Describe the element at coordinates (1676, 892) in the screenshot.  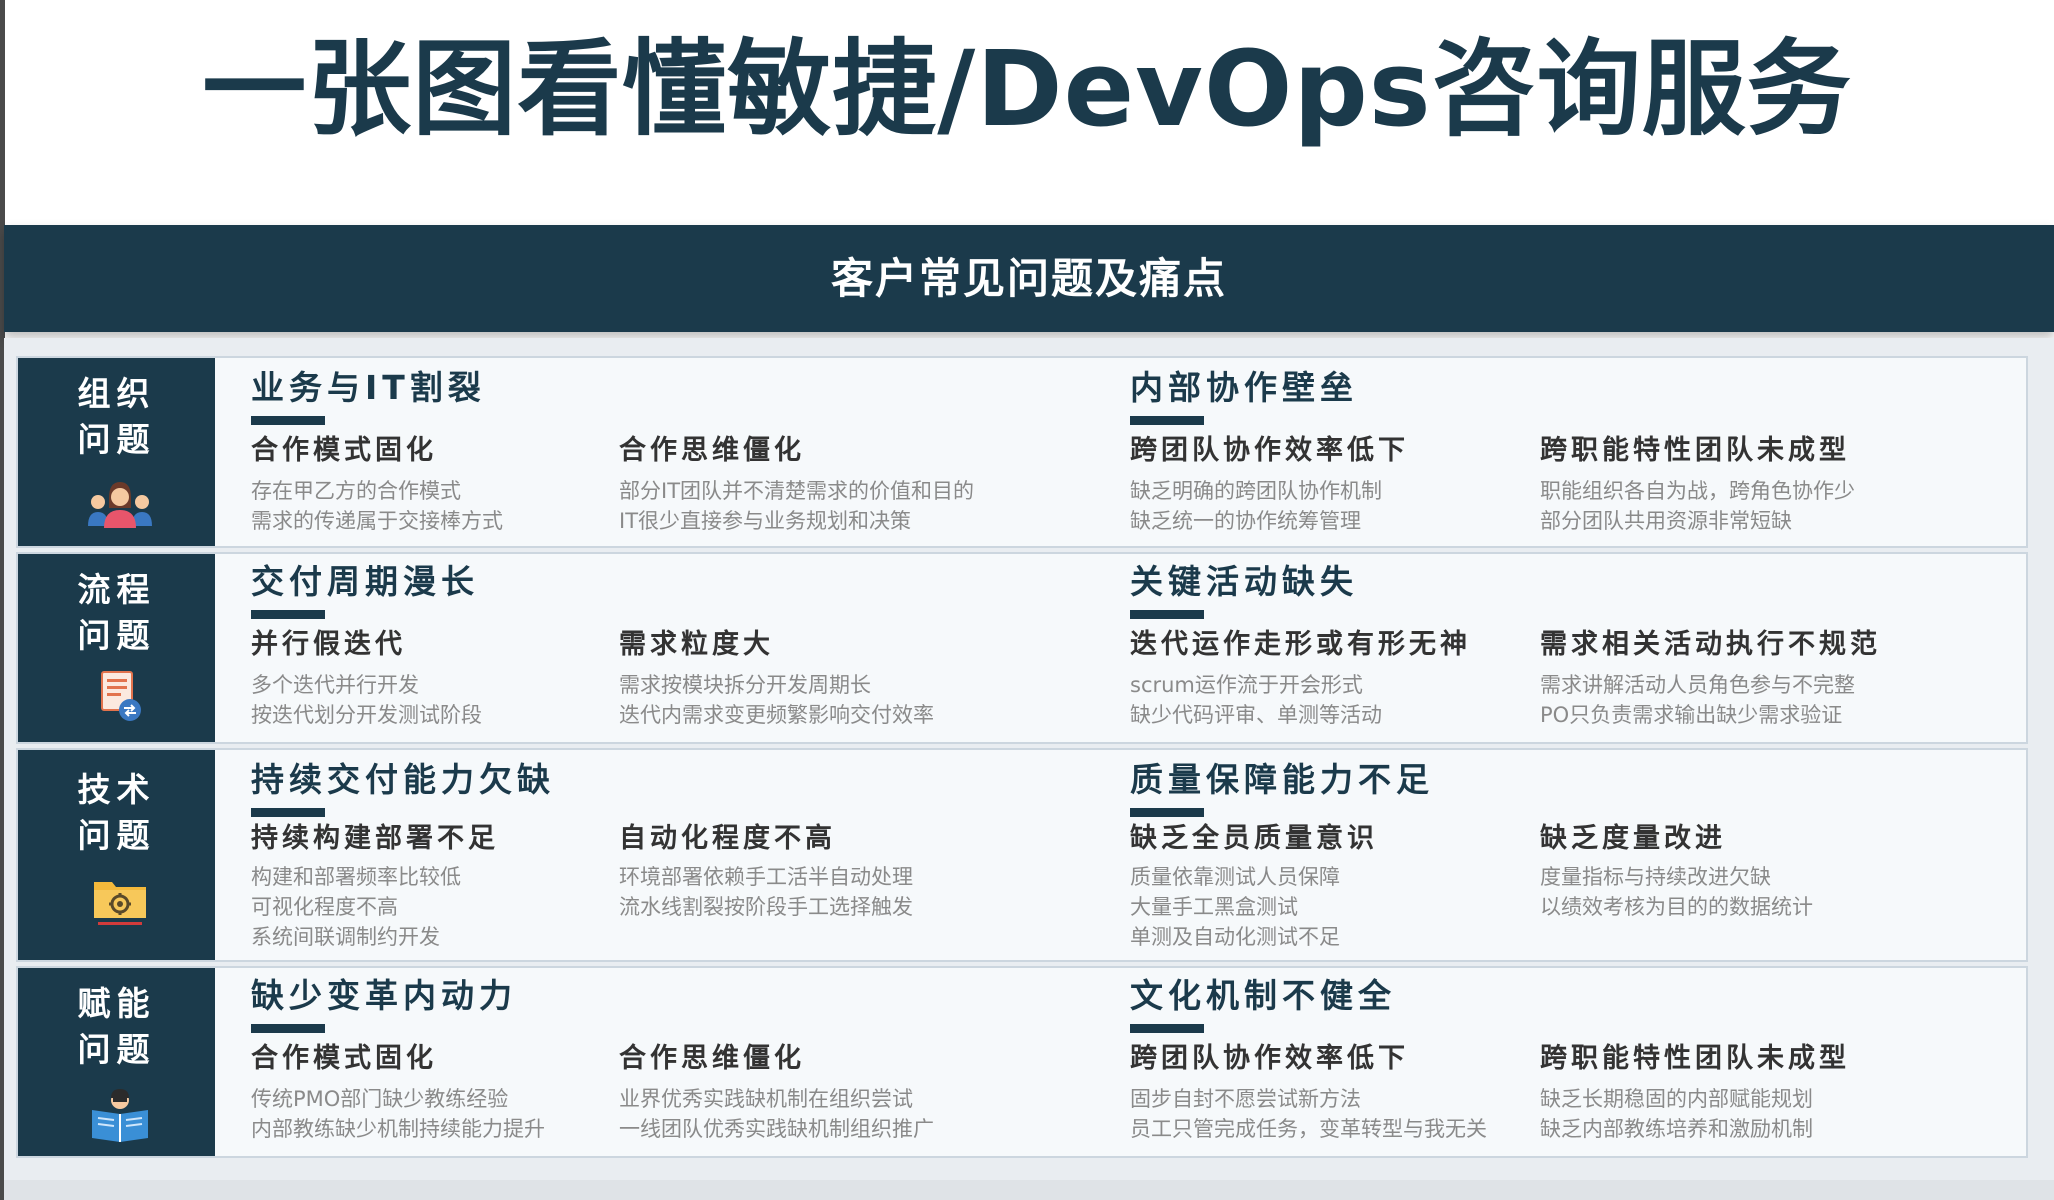
I see `item-detail: 度量指标与持续改进欠缺 以绩效考核为目的的数据统计` at that location.